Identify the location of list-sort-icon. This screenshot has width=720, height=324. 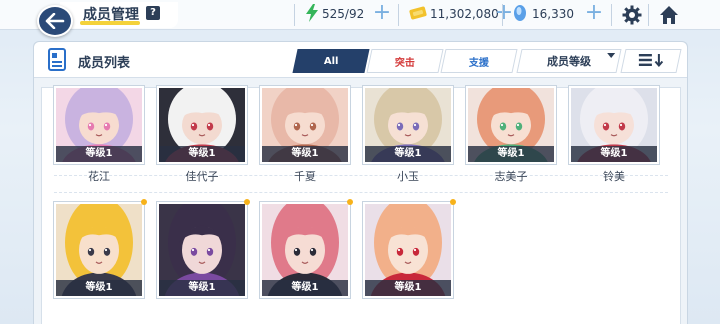
(651, 61).